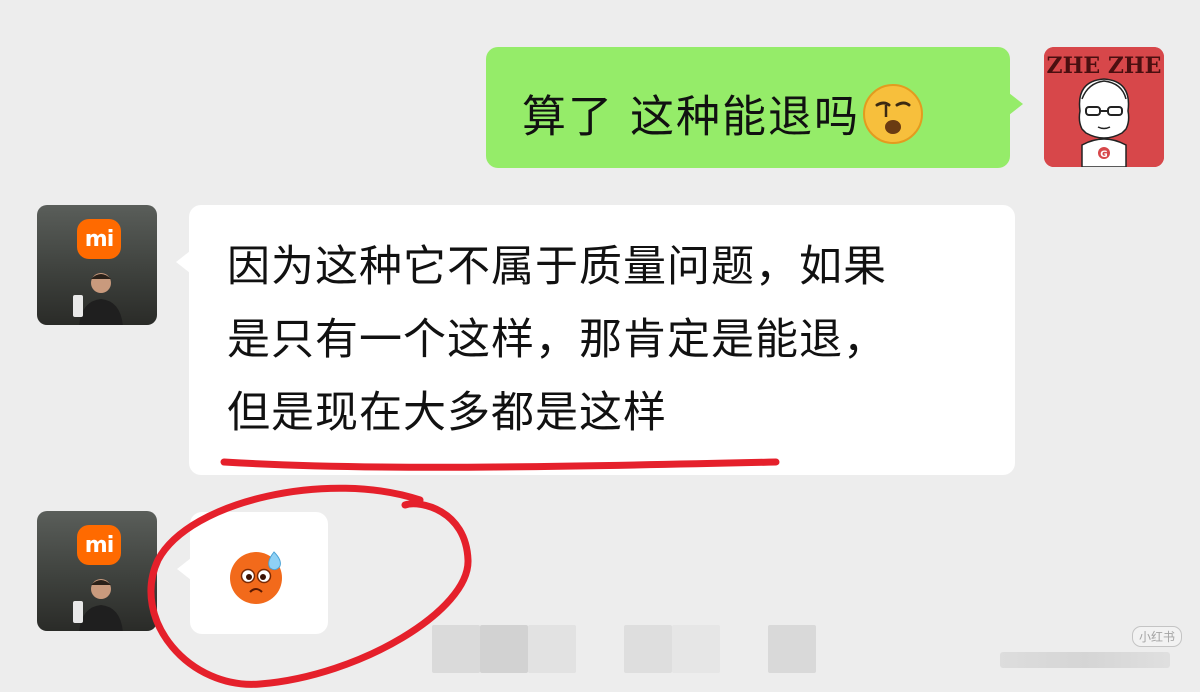 The height and width of the screenshot is (692, 1200). Describe the element at coordinates (893, 119) in the screenshot. I see `sleepy-face-emoji-icon` at that location.